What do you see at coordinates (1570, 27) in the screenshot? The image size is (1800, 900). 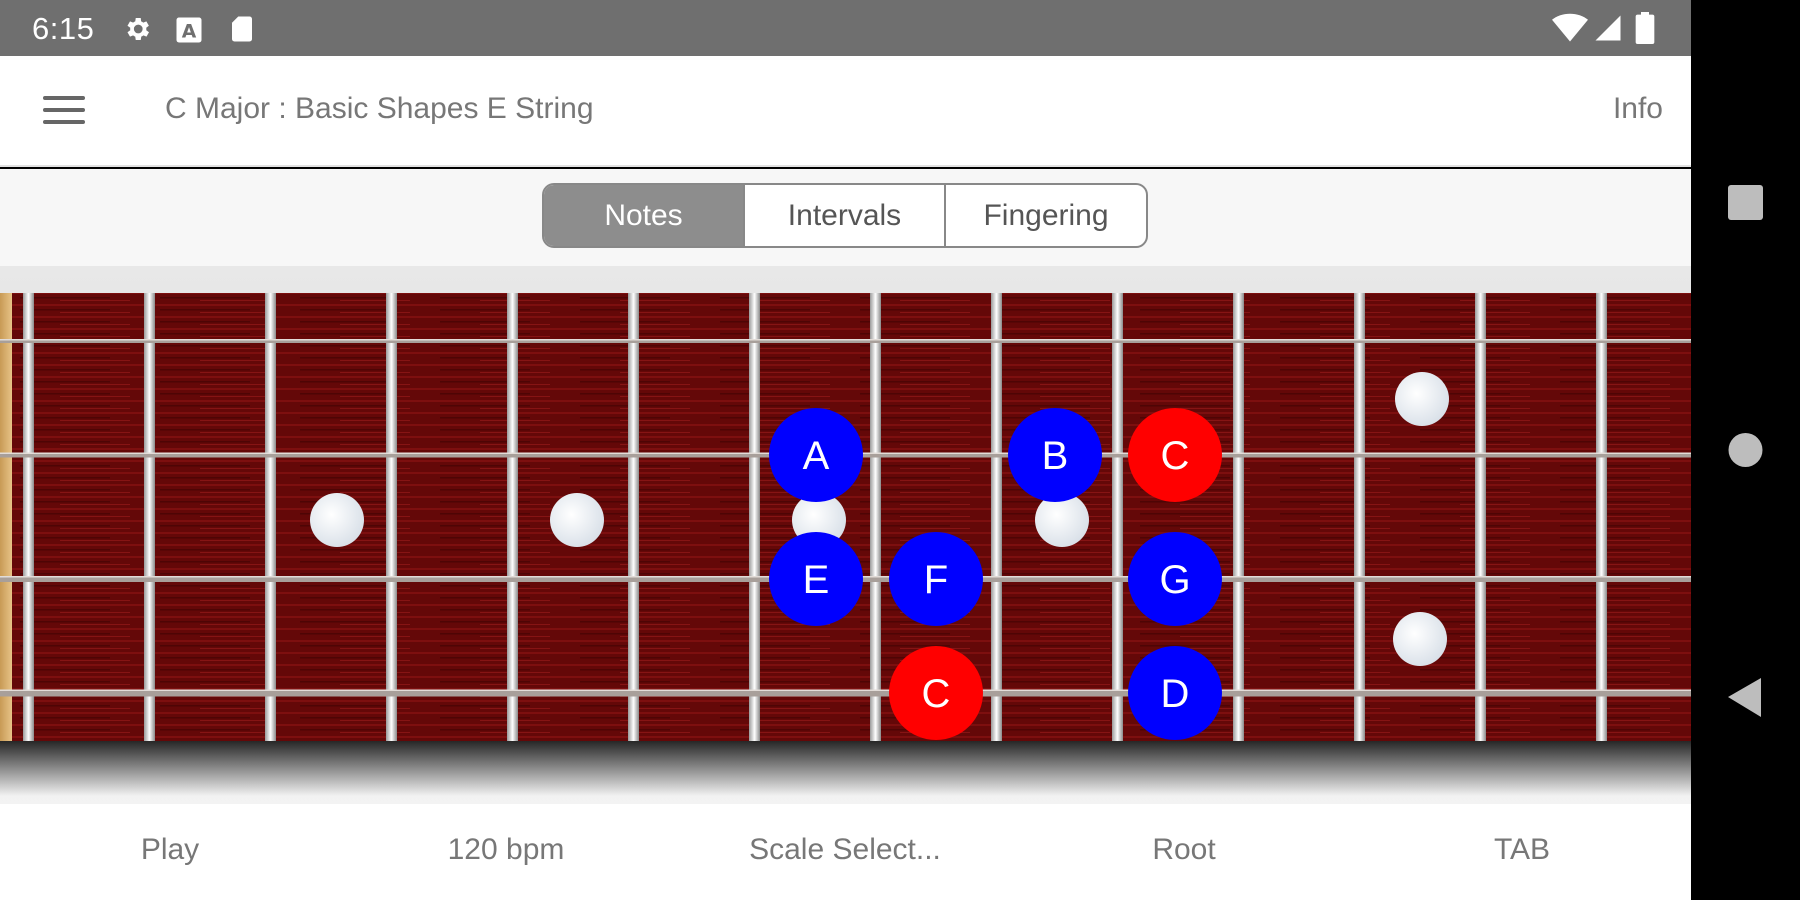 I see `wifi-icon` at bounding box center [1570, 27].